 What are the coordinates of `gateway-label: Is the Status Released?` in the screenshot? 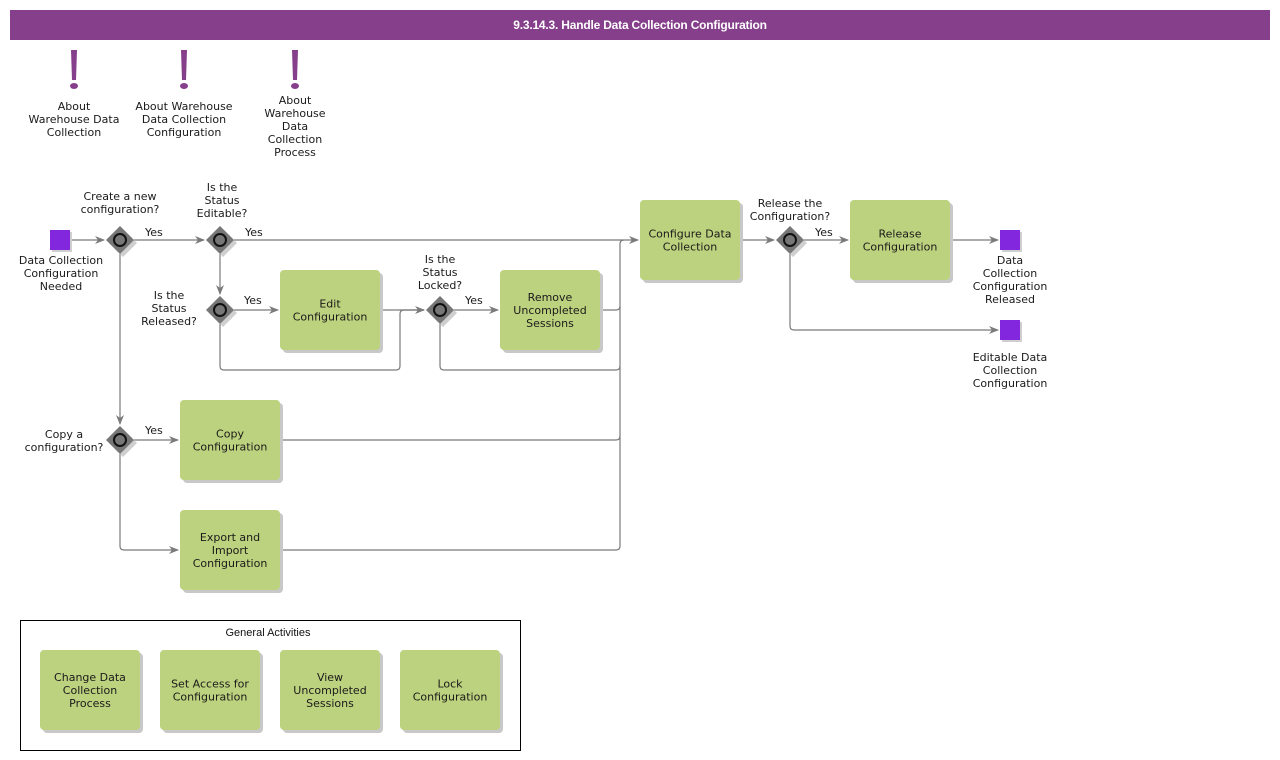 It's located at (169, 308).